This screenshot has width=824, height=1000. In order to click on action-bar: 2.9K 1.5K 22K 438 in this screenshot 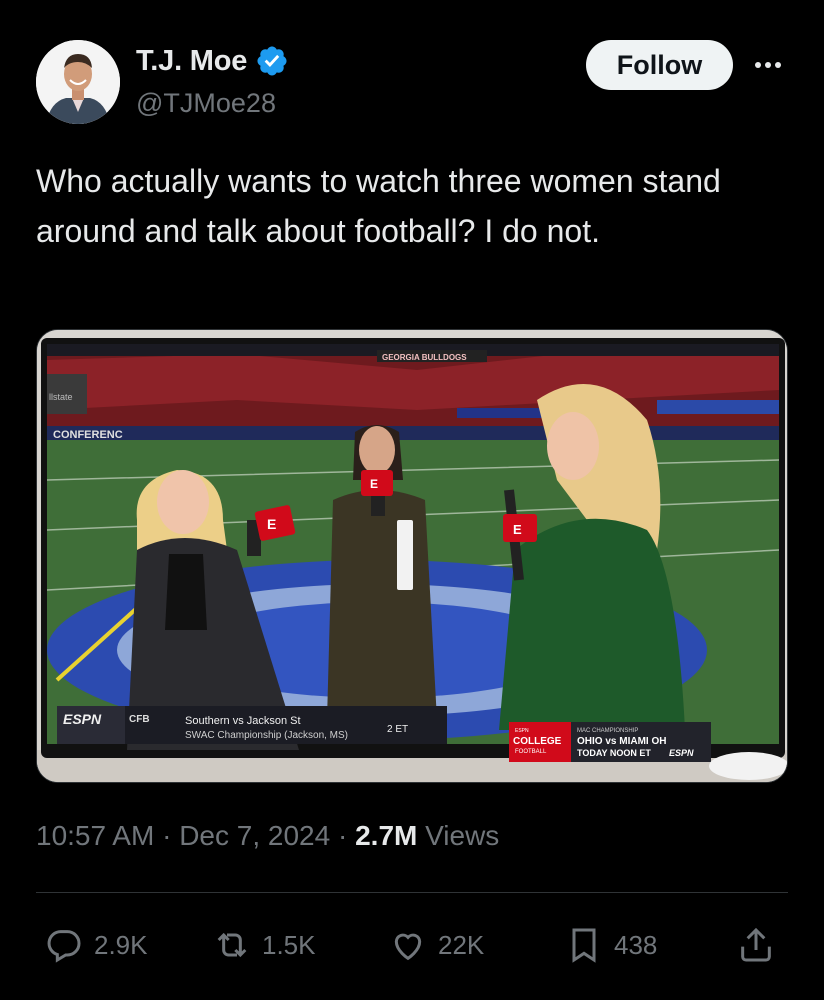, I will do `click(412, 945)`.